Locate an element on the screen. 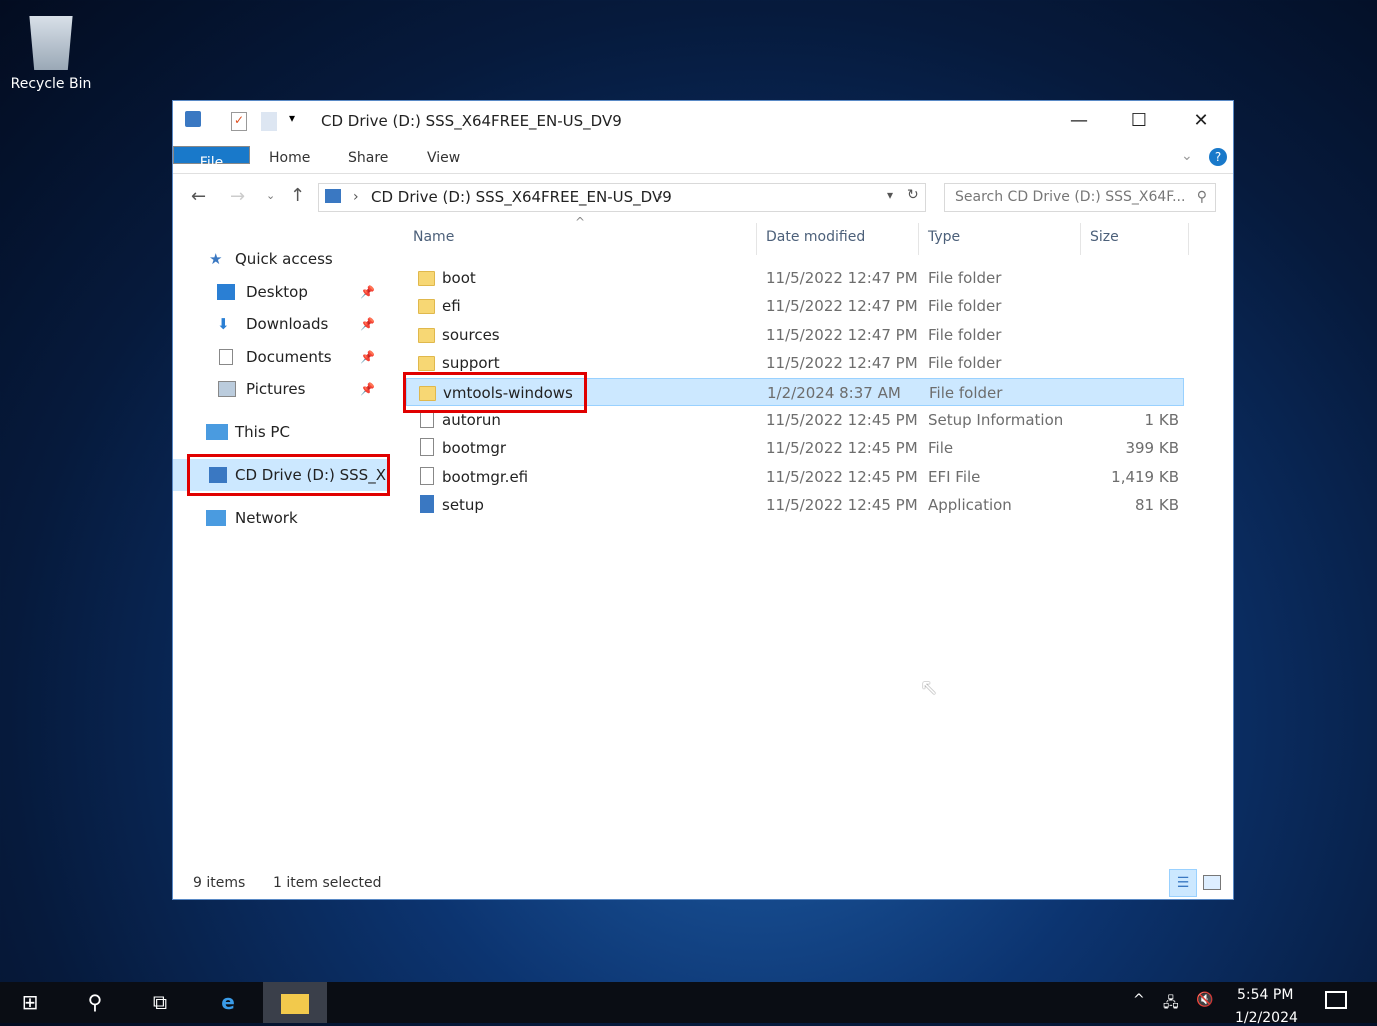 The height and width of the screenshot is (1026, 1377). file-type: EFI File is located at coordinates (954, 476).